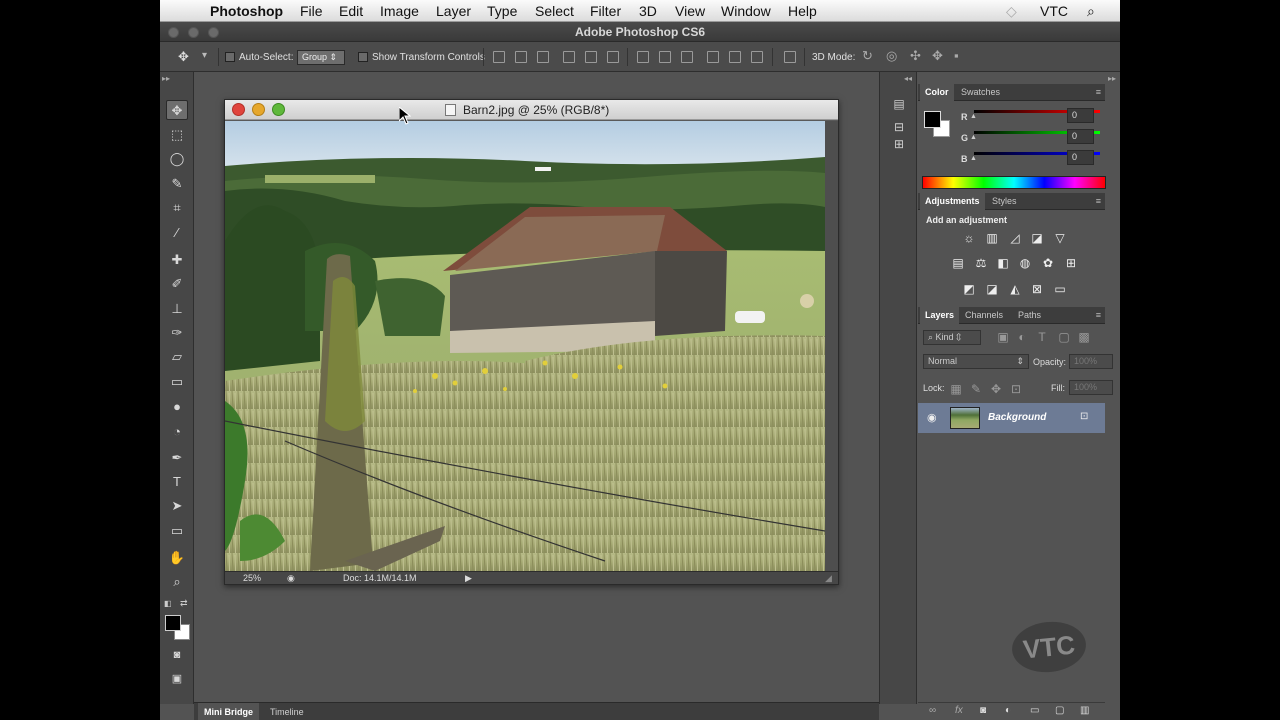 The height and width of the screenshot is (720, 1280). I want to click on slider-thumb-r-icon: ▲, so click(973, 116).